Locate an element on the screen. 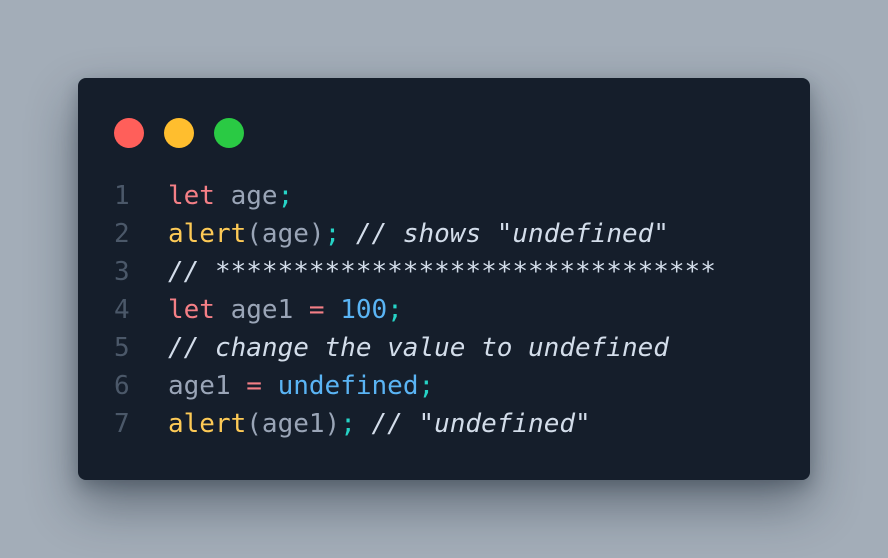 The height and width of the screenshot is (558, 888). code-line: 2 alert(age); // shows "undefined" is located at coordinates (444, 234).